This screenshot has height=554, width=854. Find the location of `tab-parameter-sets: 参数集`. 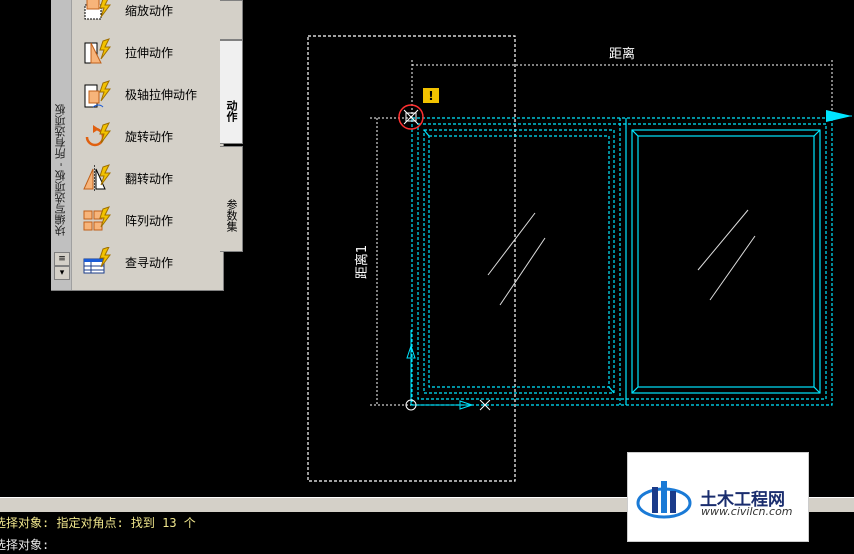

tab-parameter-sets: 参数集 is located at coordinates (231, 199).